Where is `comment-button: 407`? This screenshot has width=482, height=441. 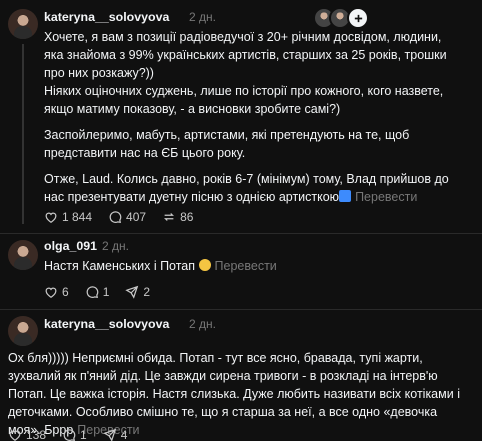
comment-button: 407 is located at coordinates (127, 217).